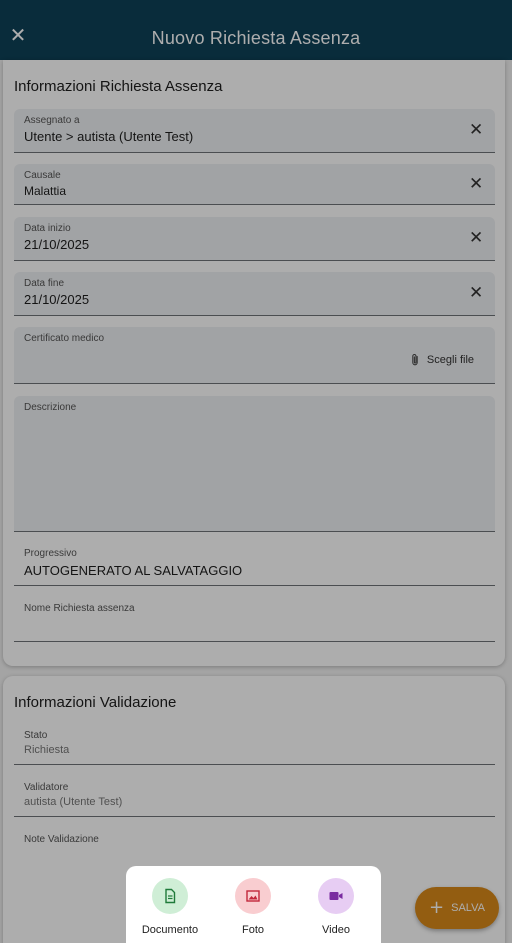 Image resolution: width=512 pixels, height=943 pixels. Describe the element at coordinates (252, 930) in the screenshot. I see `option-photo-label: Foto` at that location.